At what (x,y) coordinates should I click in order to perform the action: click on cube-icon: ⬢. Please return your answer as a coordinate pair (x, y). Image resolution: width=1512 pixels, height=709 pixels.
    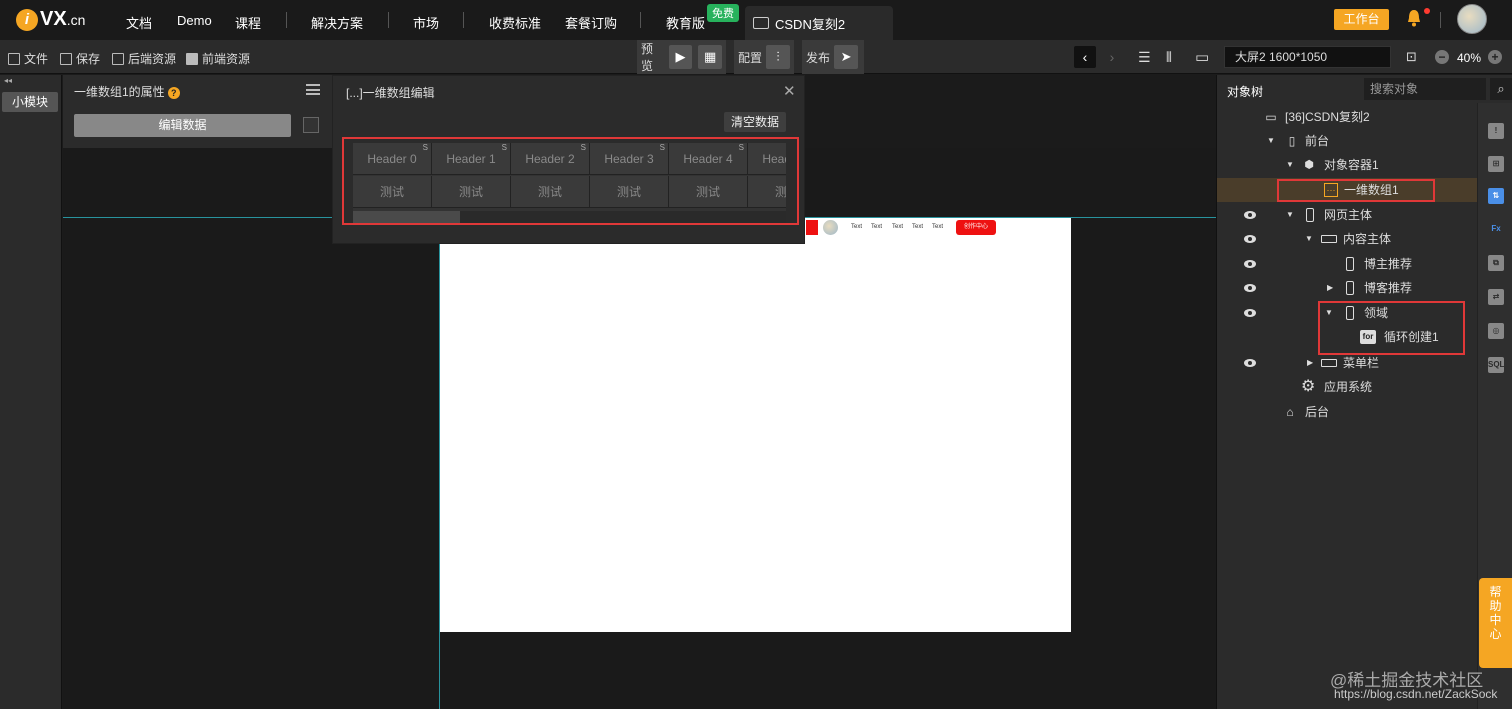
    Looking at the image, I should click on (1309, 165).